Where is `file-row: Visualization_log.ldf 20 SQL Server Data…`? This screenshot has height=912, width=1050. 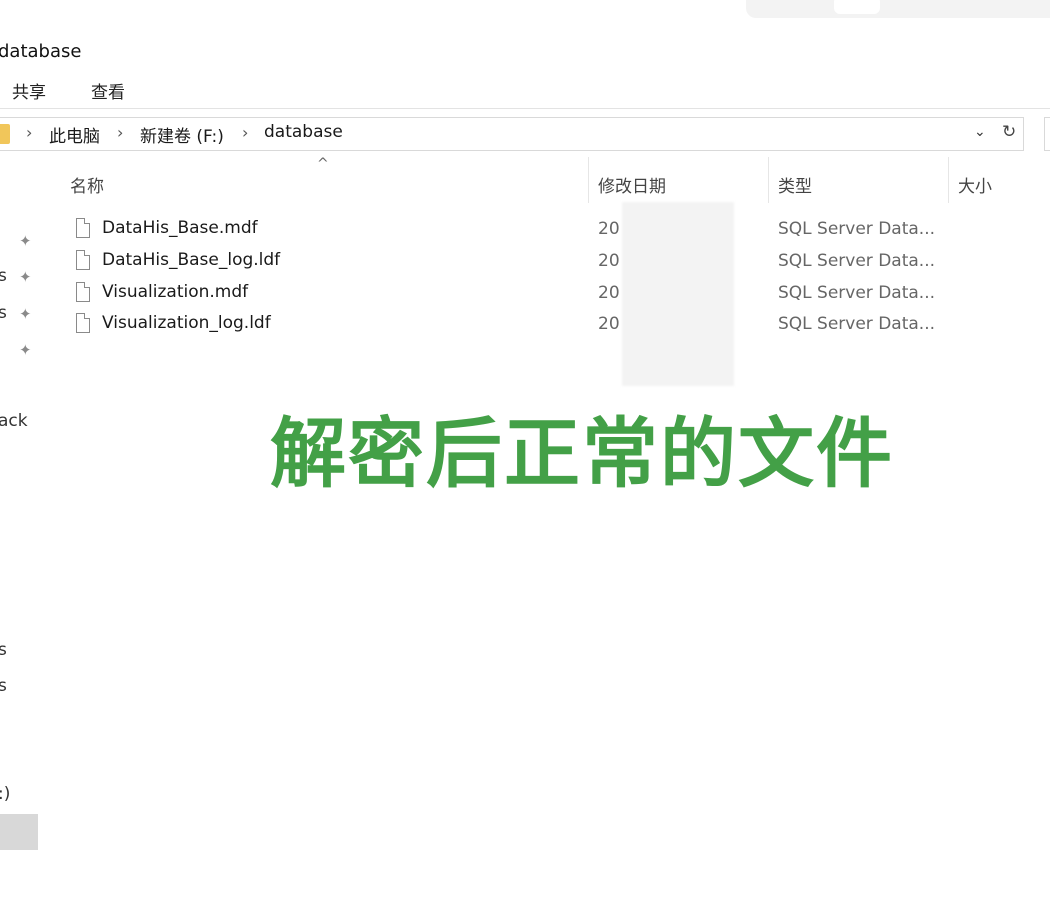
file-row: Visualization_log.ldf 20 SQL Server Data… is located at coordinates (510, 324).